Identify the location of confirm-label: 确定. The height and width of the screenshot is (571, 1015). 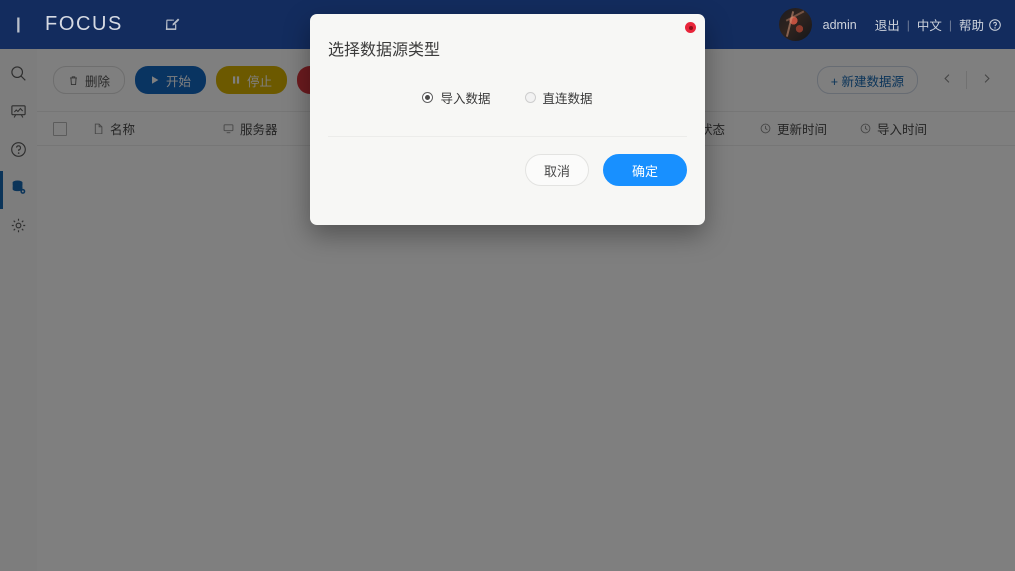
(644, 171).